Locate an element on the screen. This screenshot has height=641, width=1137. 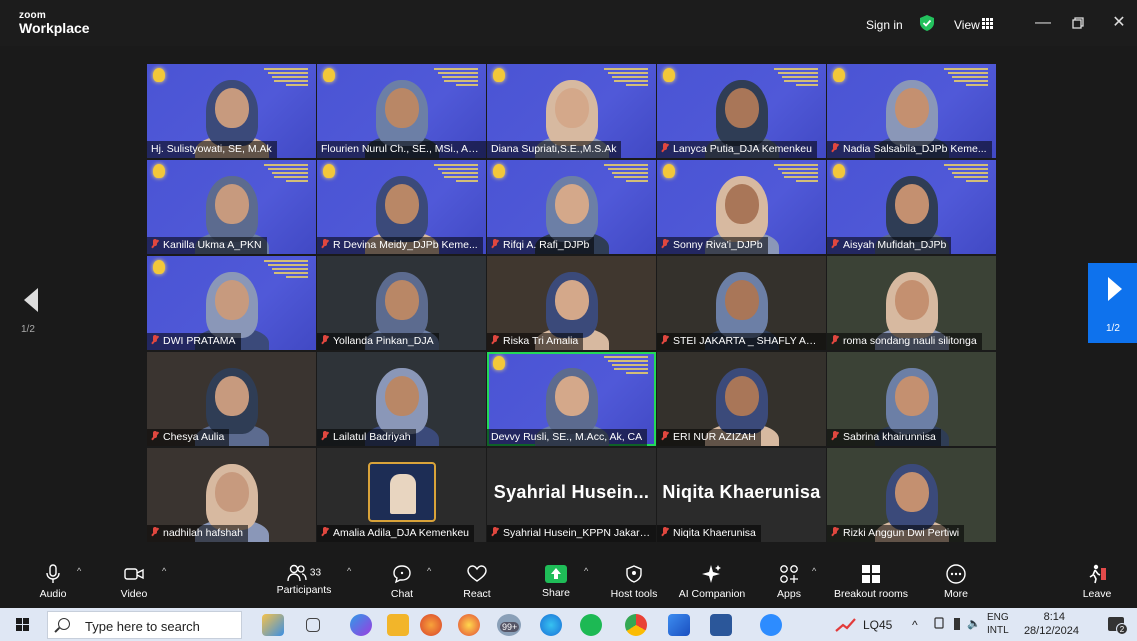
taskbar-badge: 99+ is located at coordinates (510, 627).